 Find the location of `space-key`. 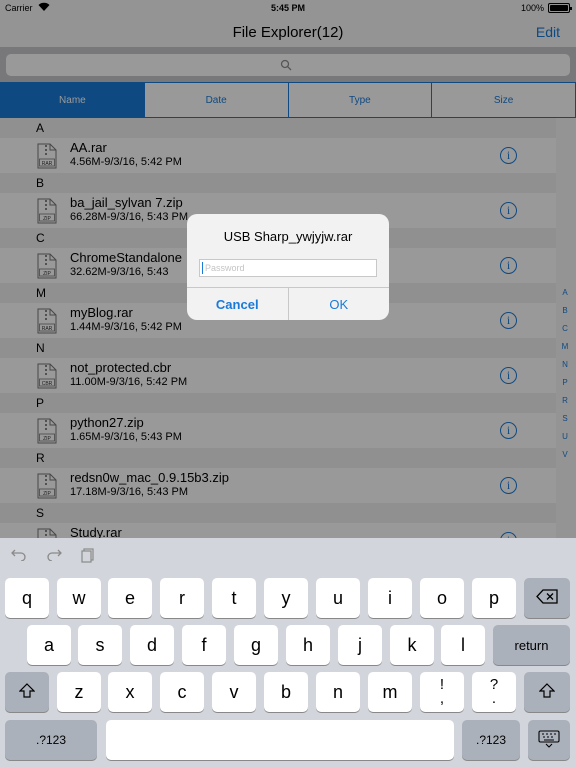

space-key is located at coordinates (280, 740).